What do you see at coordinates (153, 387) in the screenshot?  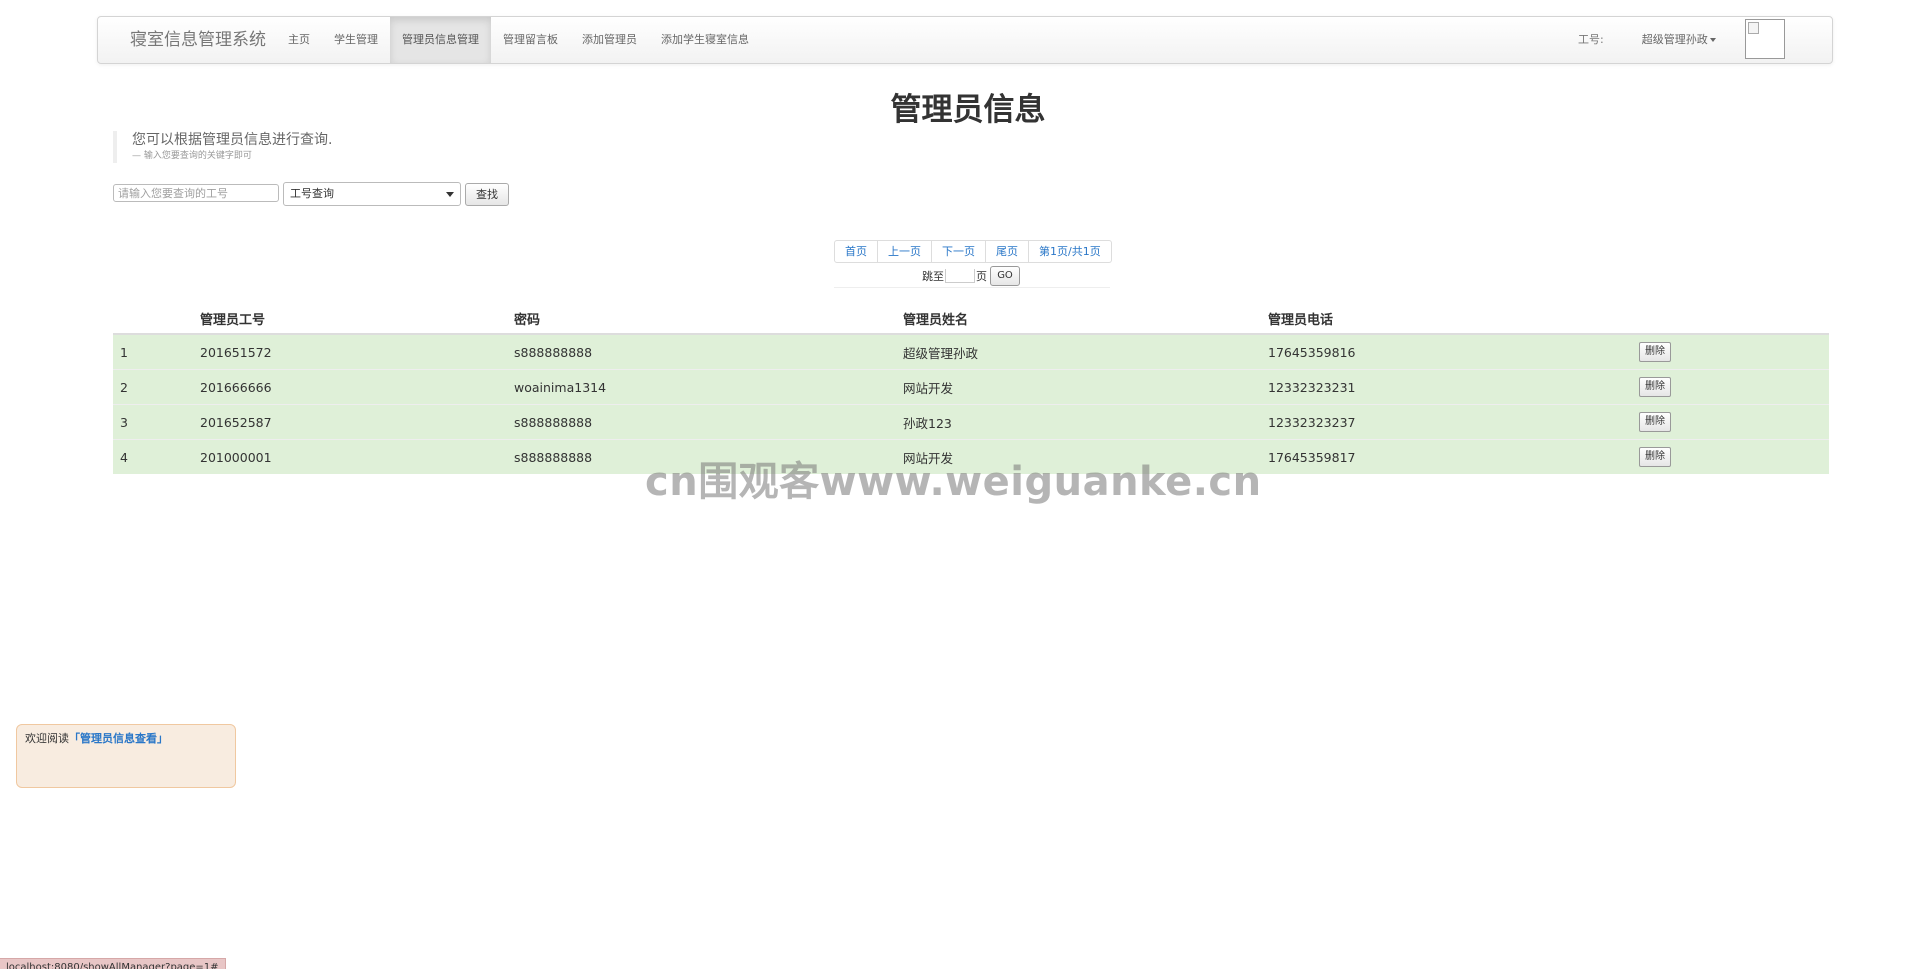 I see `row-index: 2` at bounding box center [153, 387].